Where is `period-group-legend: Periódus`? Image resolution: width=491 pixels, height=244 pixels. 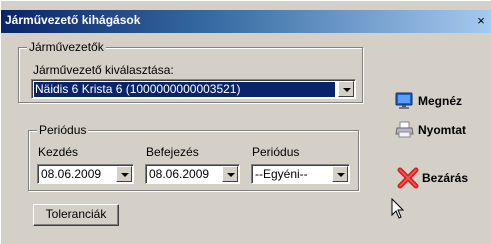
period-group-legend: Periódus is located at coordinates (63, 130).